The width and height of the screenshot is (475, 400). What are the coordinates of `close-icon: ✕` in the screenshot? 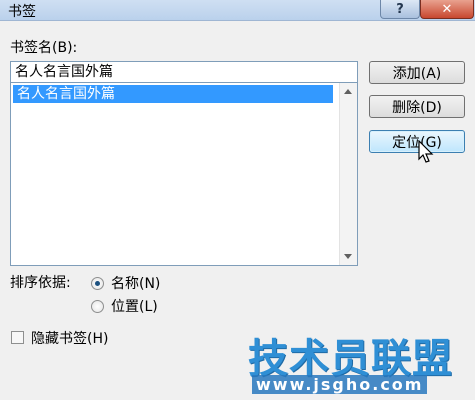 It's located at (447, 9).